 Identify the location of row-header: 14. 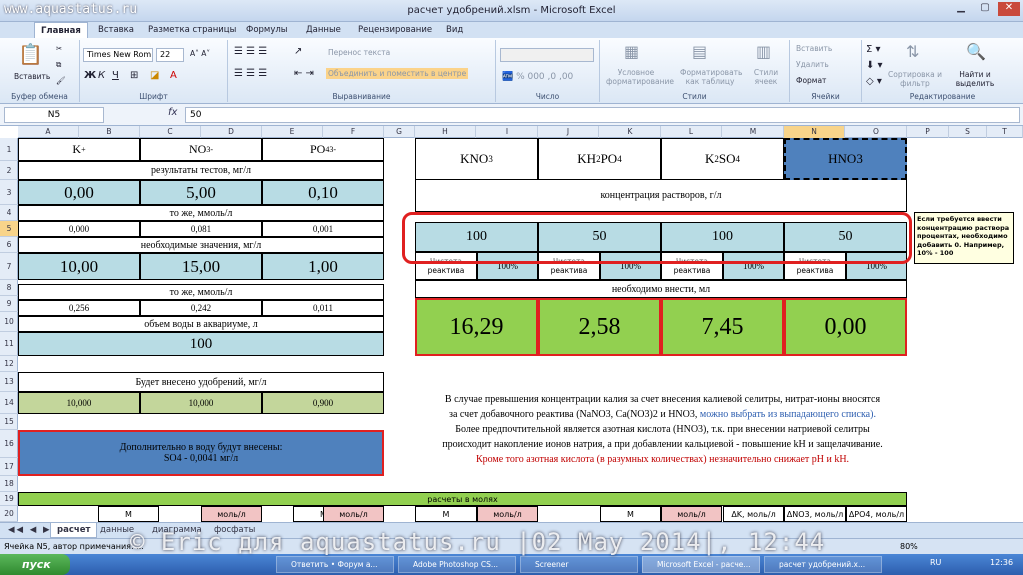
(9, 403).